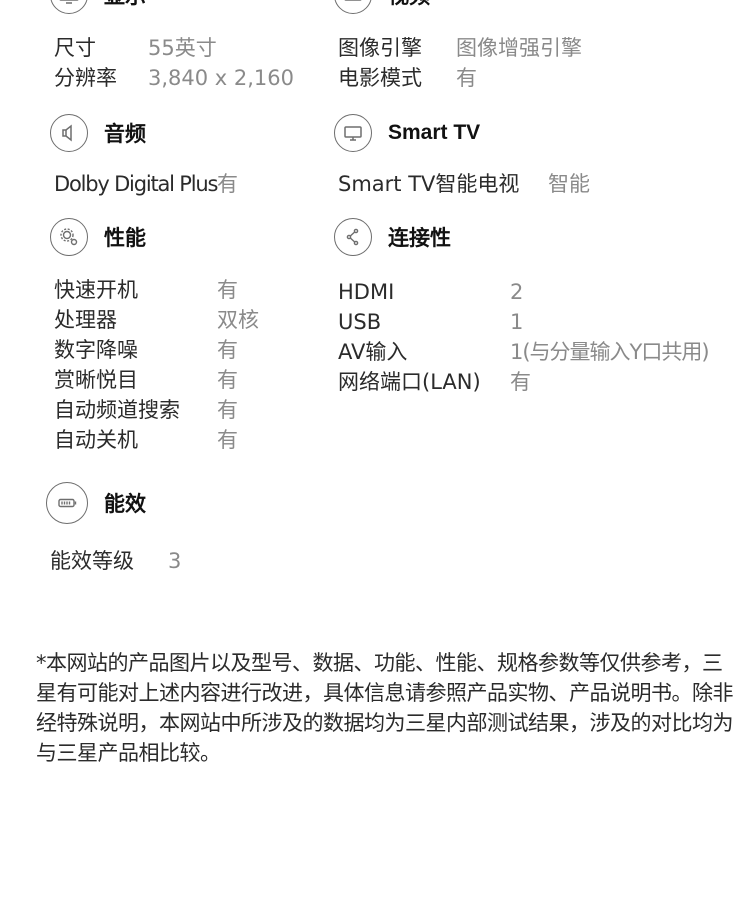  I want to click on spec-label: 电影模式, so click(380, 78).